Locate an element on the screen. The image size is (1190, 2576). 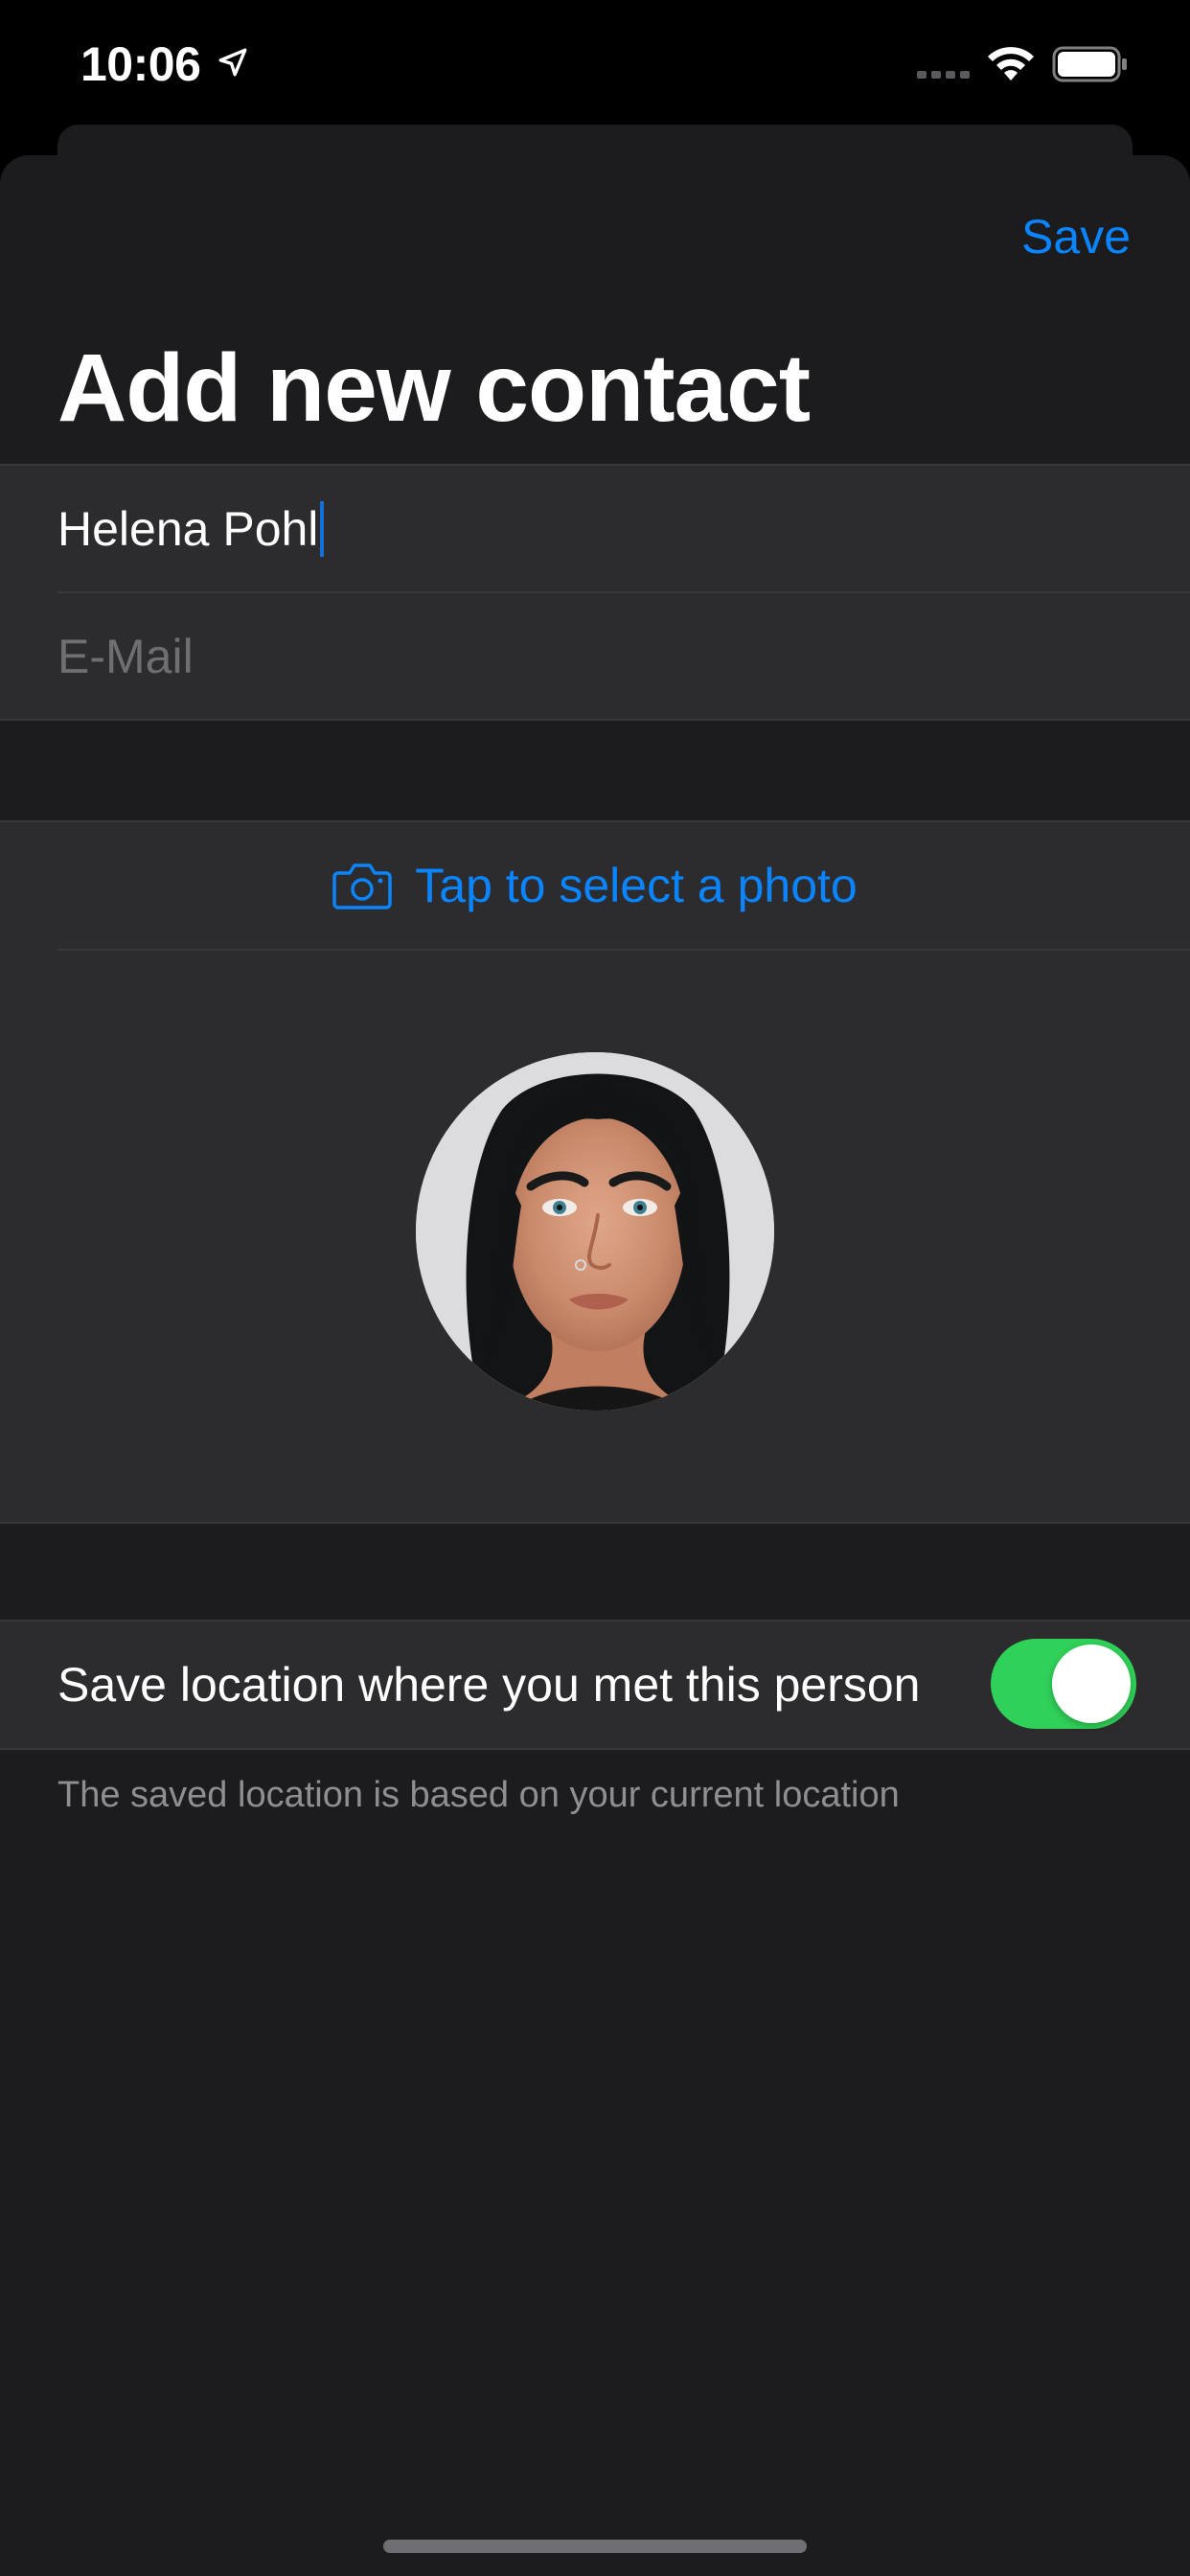
status-time: 10:06 is located at coordinates (140, 64).